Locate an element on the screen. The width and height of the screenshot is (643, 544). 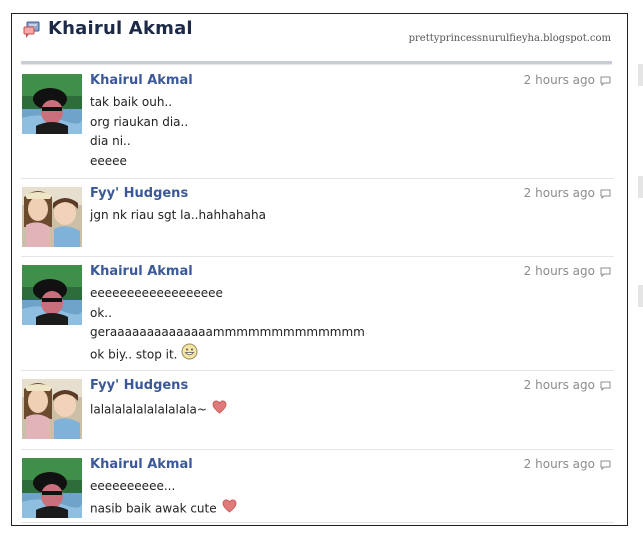
message-line: geraaaaaaaaaaaaaammmmmmmmmmmmm is located at coordinates (227, 333).